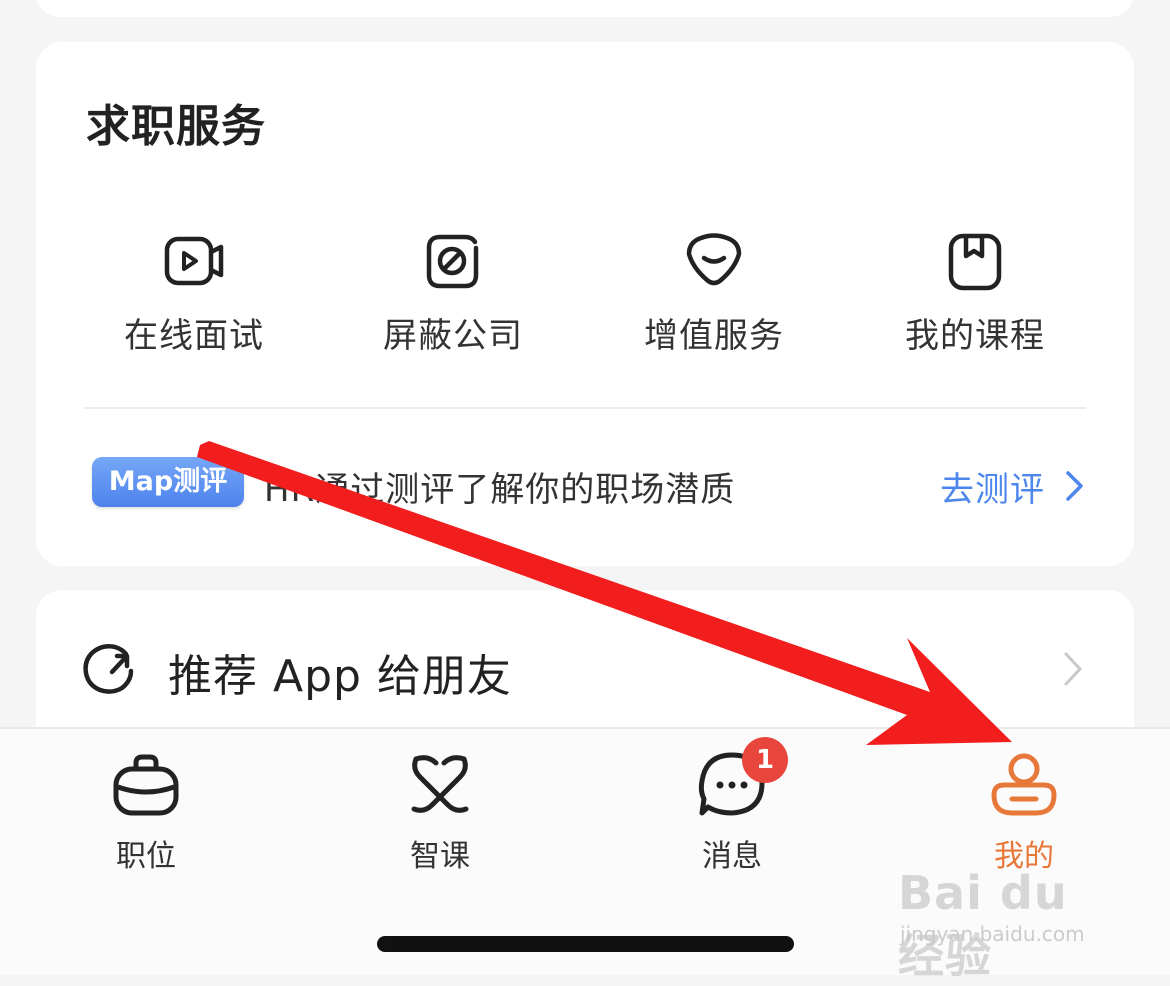 Image resolution: width=1170 pixels, height=986 pixels. I want to click on watermark: Bai du 经验 jingyan.baidu.com, so click(1003, 924).